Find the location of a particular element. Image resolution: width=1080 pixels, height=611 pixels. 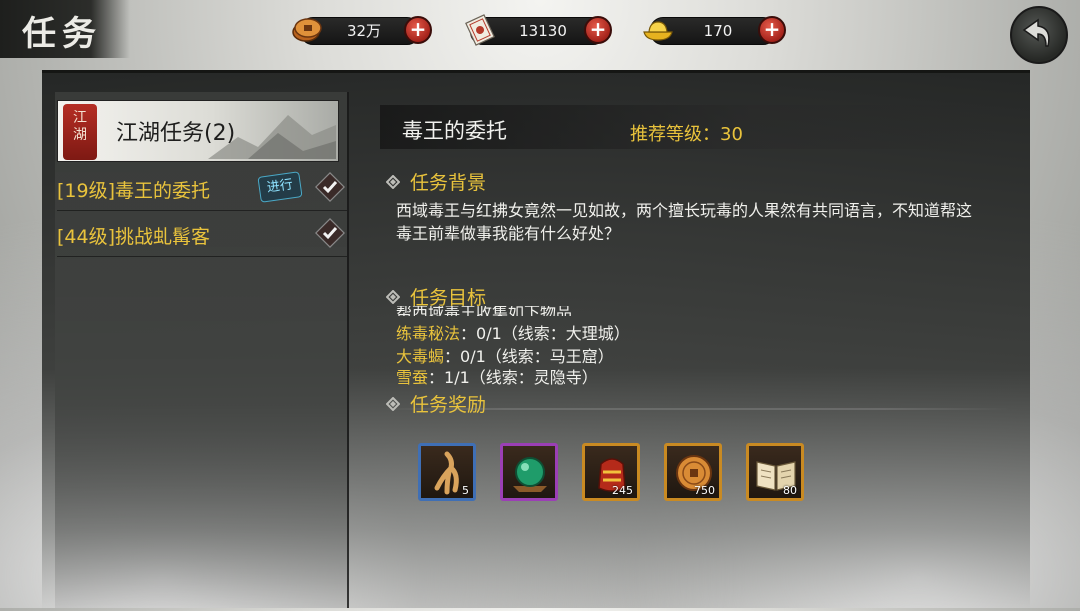

add-gold-button: + is located at coordinates (772, 30).